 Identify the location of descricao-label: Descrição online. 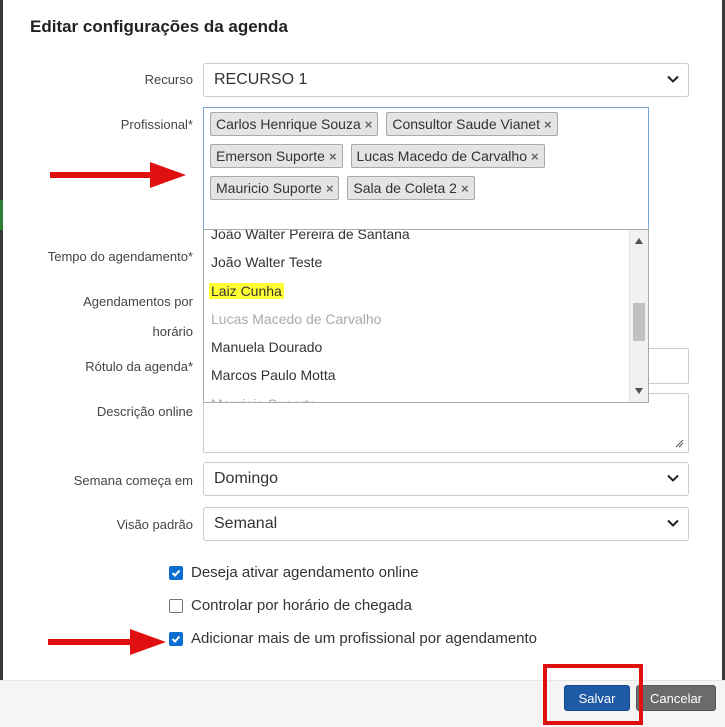
(144, 411).